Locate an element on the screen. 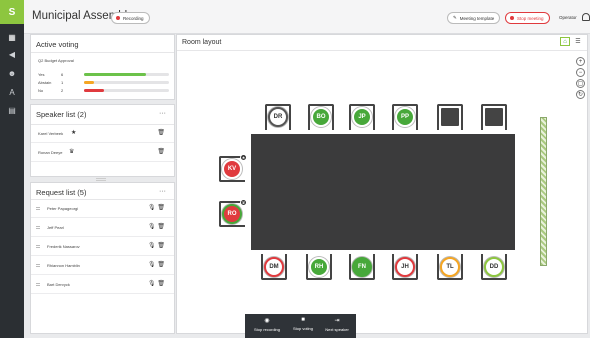  list-item: Rhiannon Hamblin 🎙 🗑 is located at coordinates (102, 265).